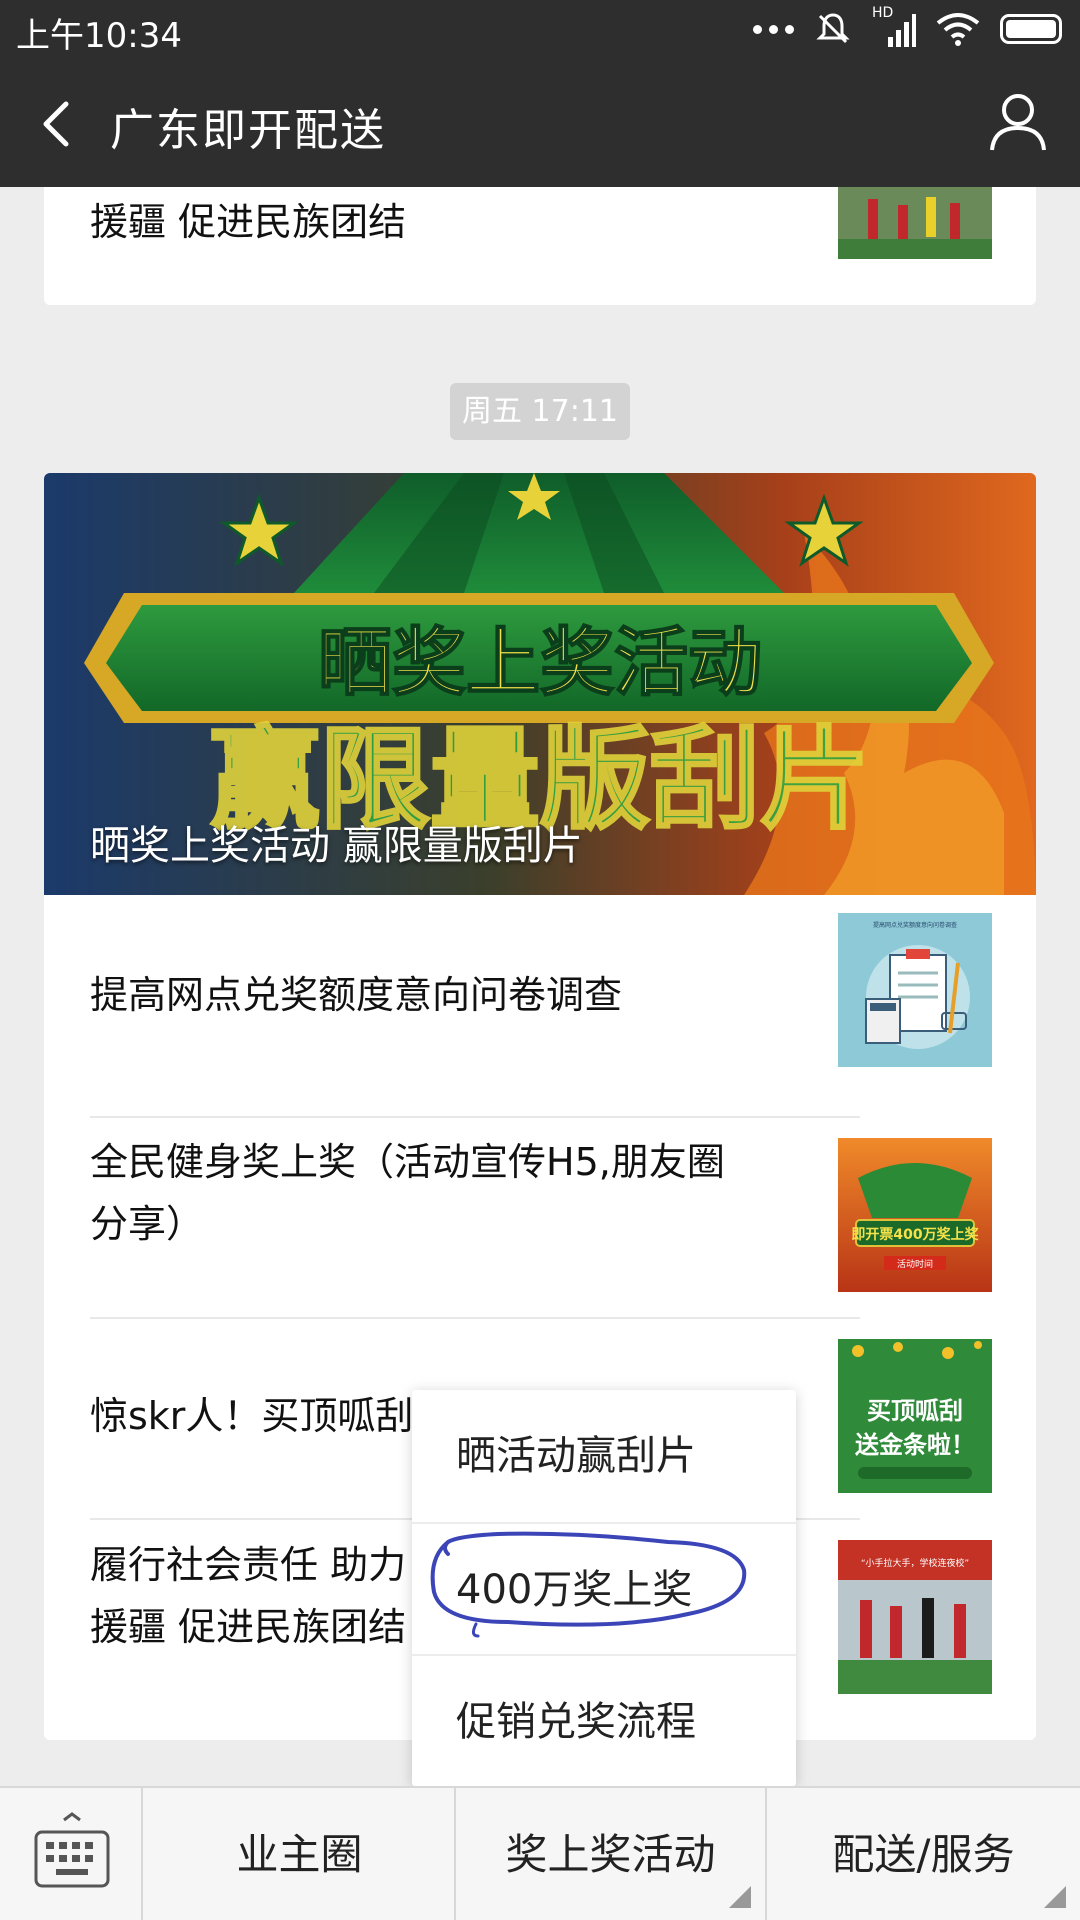  What do you see at coordinates (248, 1565) in the screenshot?
I see `article-title-line1: 履行社会责任 助力` at bounding box center [248, 1565].